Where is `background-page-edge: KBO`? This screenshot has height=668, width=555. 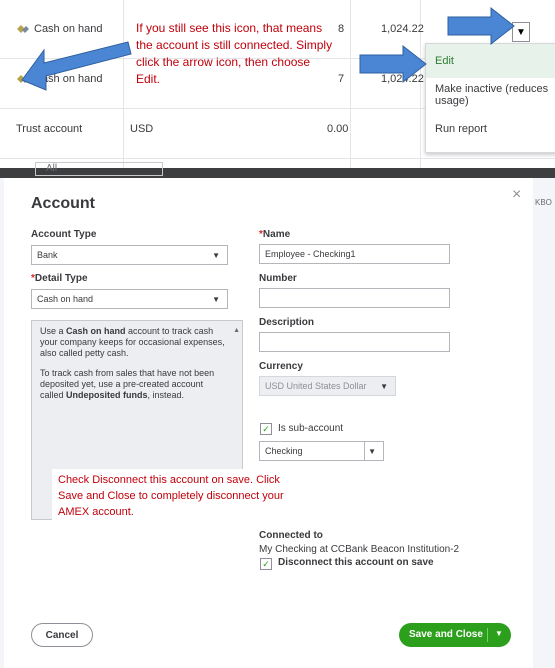
background-page-edge: KBO is located at coordinates (544, 423).